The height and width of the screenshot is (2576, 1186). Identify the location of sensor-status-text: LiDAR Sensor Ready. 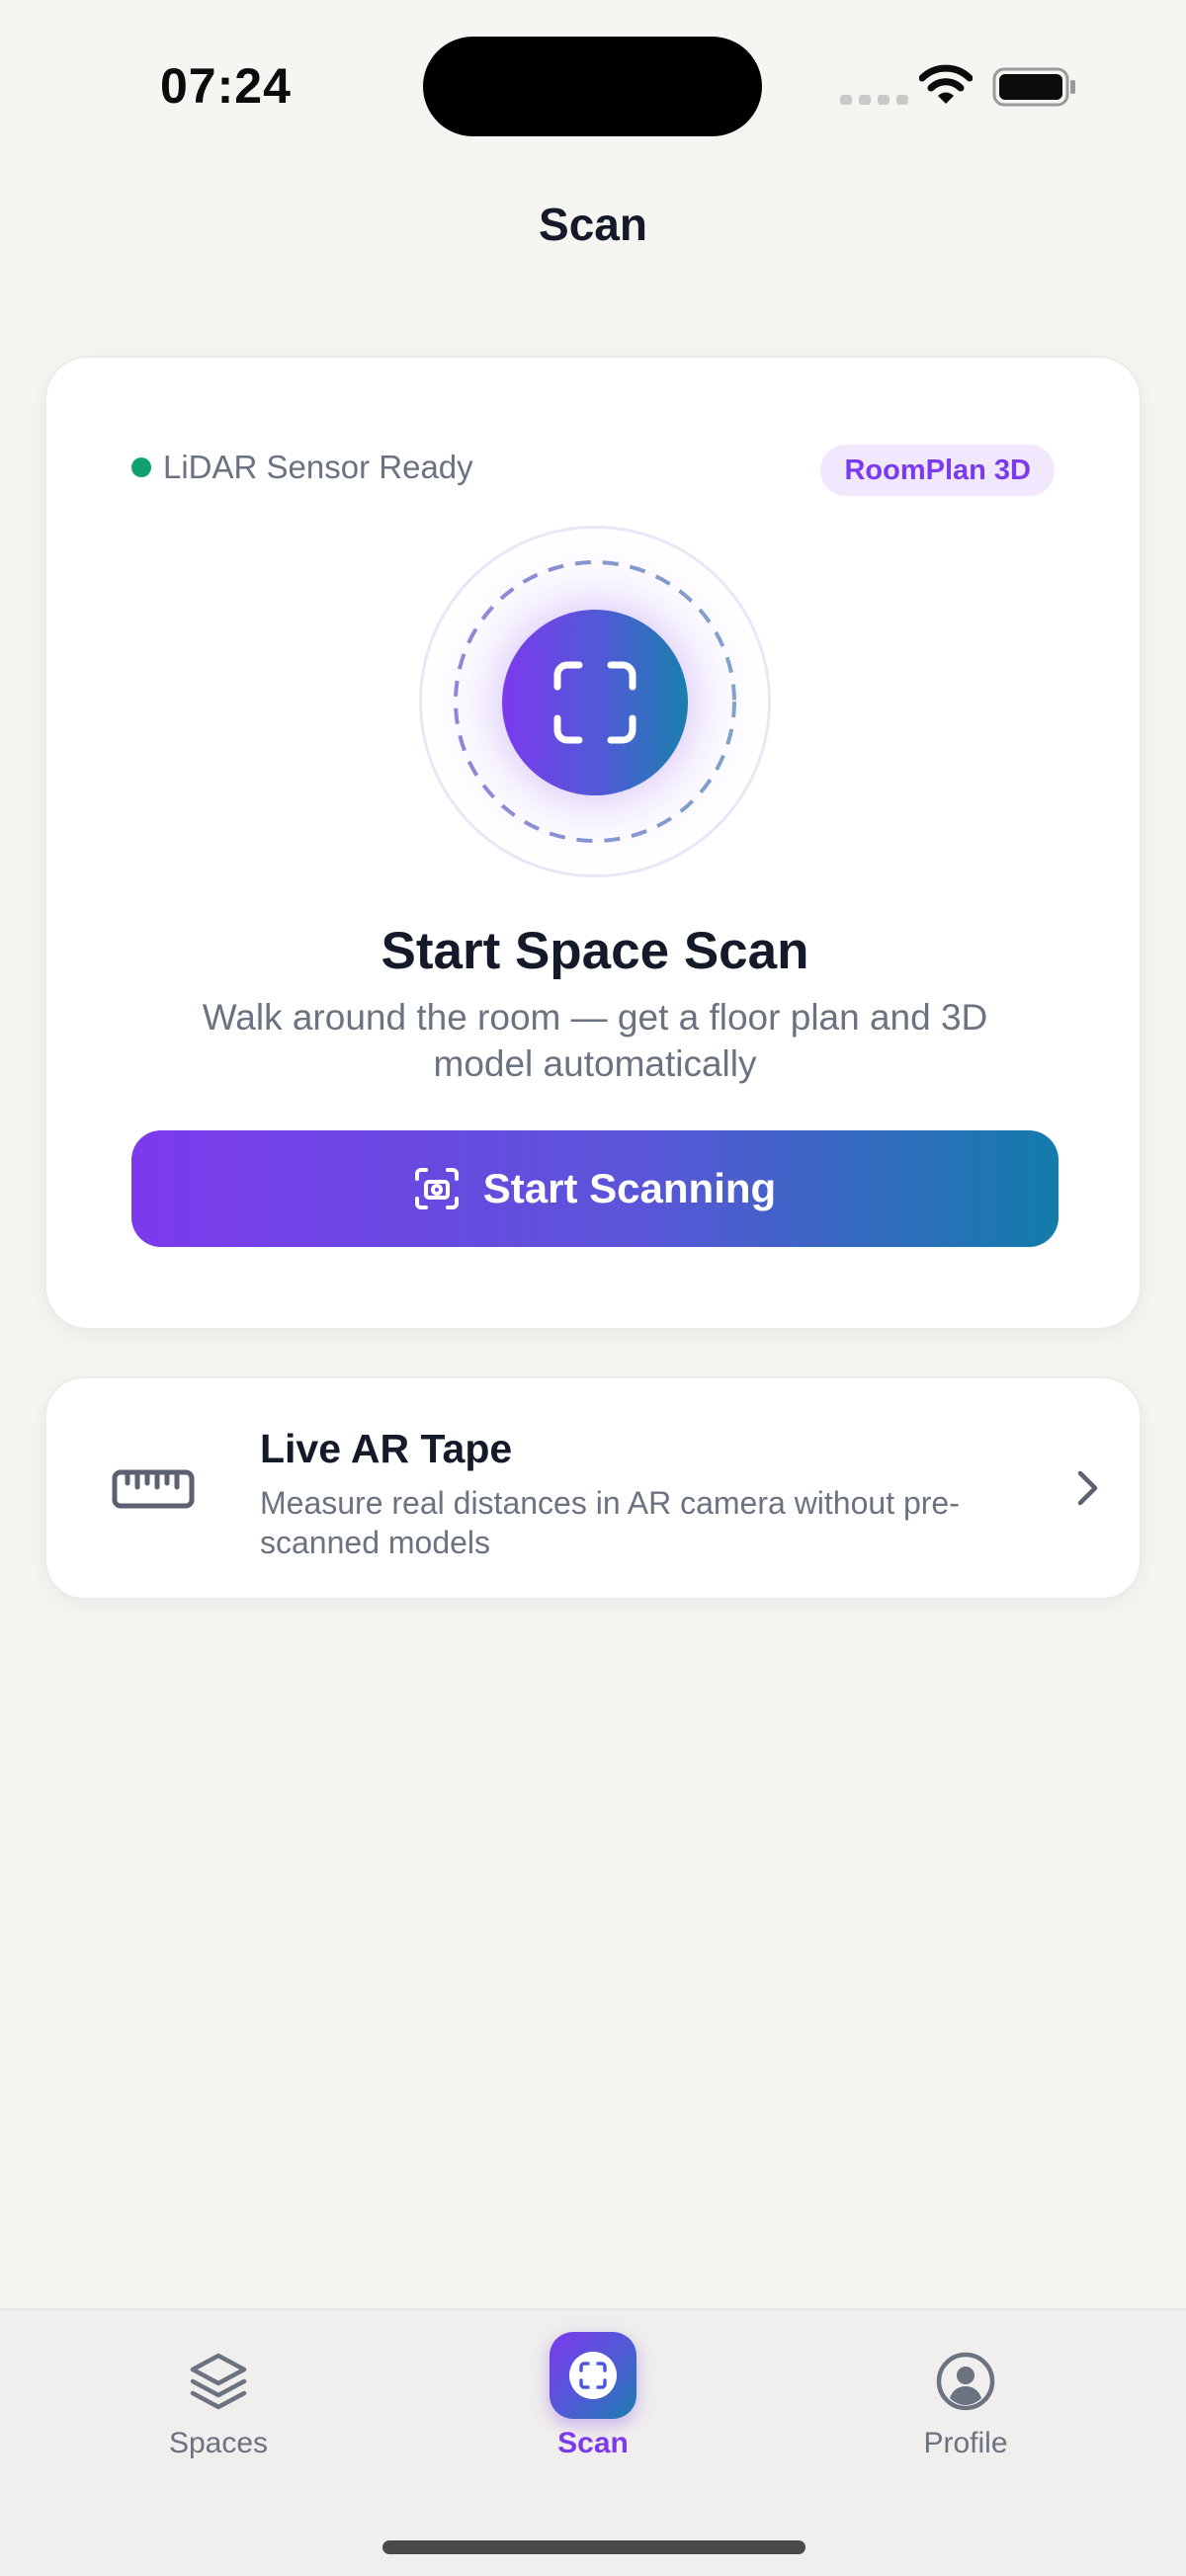
(318, 467).